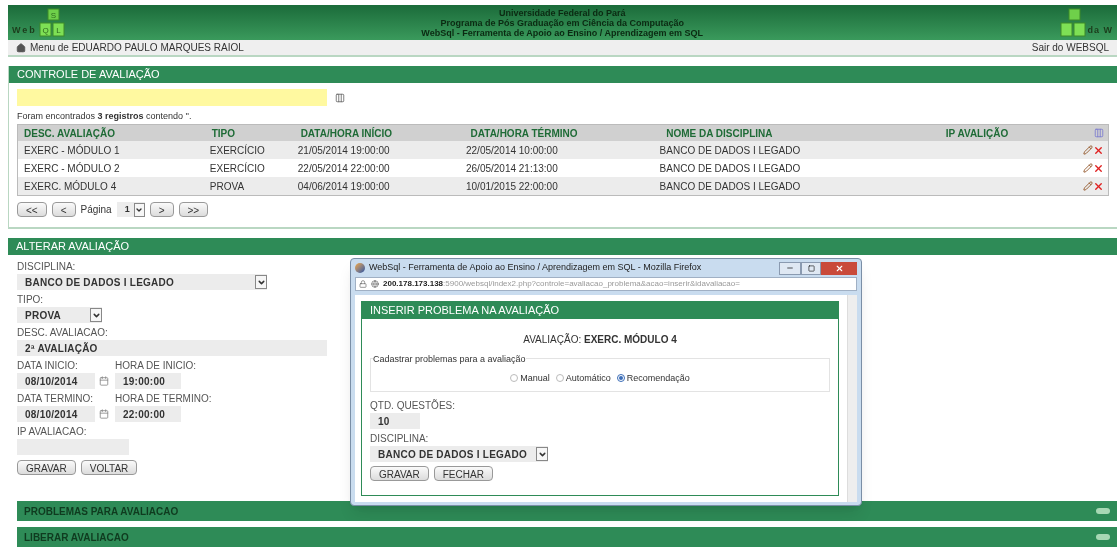  I want to click on field-label: QTD. QUESTÕES:, so click(412, 406).